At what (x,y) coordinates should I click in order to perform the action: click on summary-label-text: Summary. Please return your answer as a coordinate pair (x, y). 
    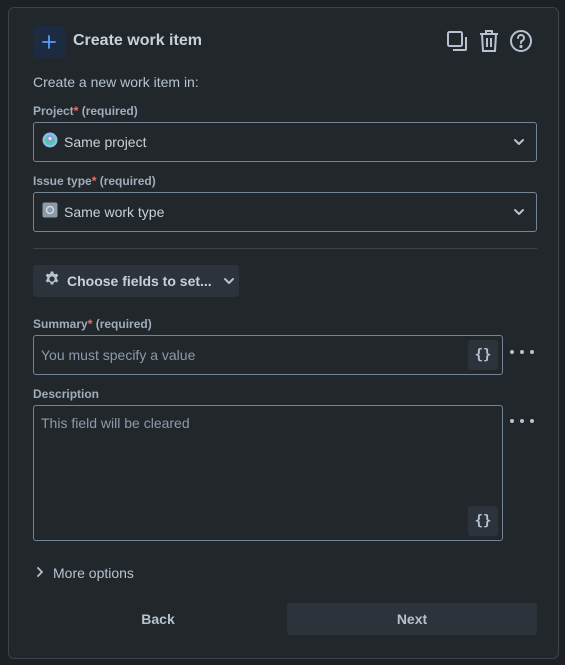
    Looking at the image, I should click on (60, 324).